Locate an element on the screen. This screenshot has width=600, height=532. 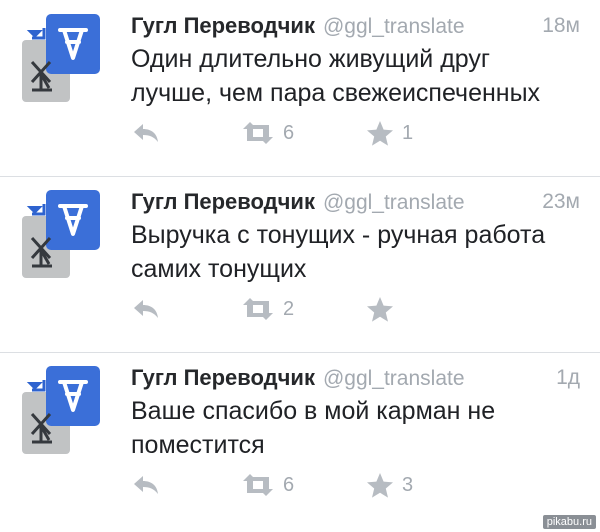
favorite-button: 3 is located at coordinates (389, 485).